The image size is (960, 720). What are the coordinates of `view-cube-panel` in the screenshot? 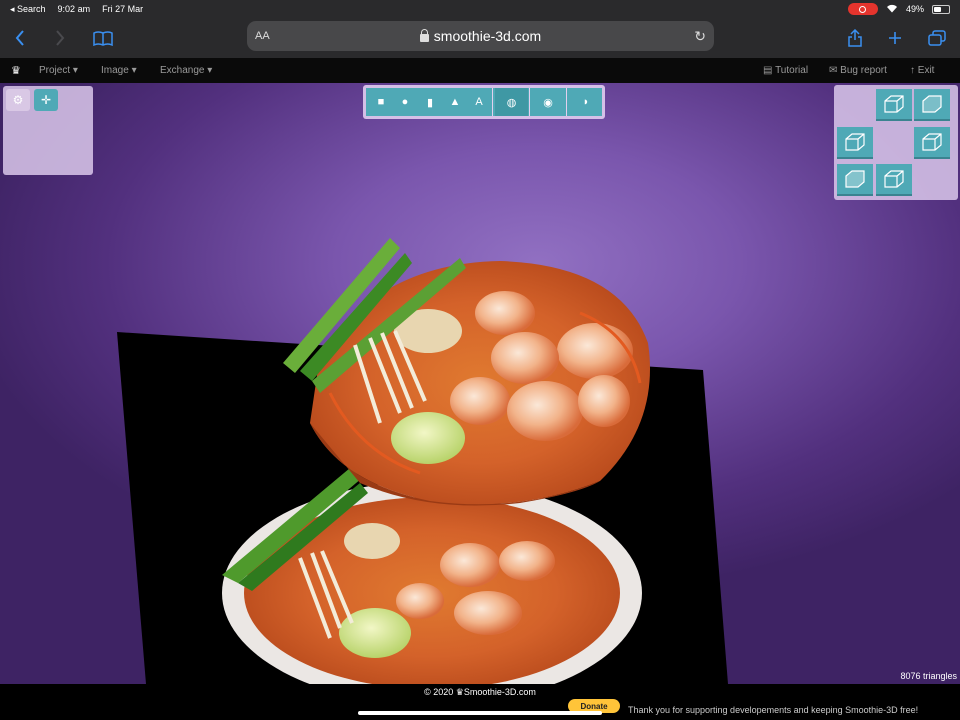 It's located at (896, 142).